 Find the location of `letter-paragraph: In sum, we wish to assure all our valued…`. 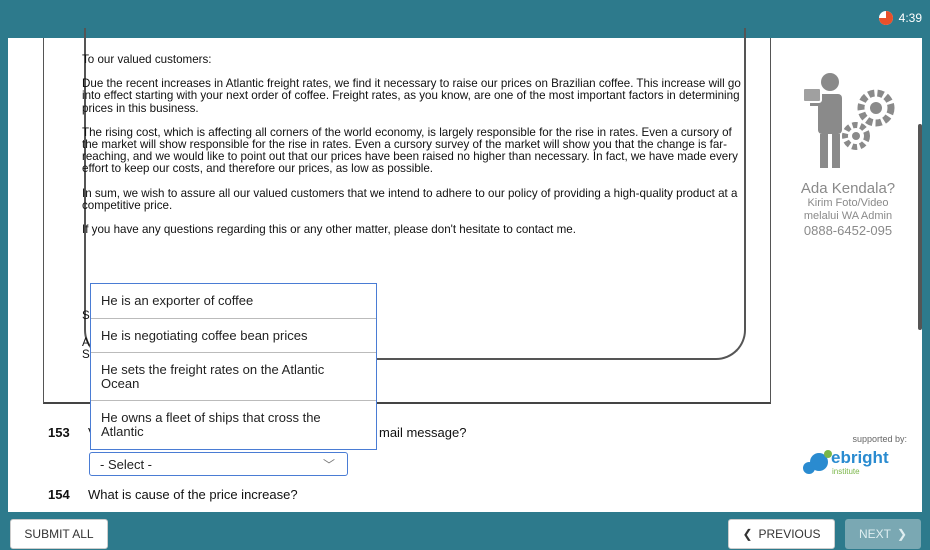

letter-paragraph: In sum, we wish to assure all our valued… is located at coordinates (410, 199).